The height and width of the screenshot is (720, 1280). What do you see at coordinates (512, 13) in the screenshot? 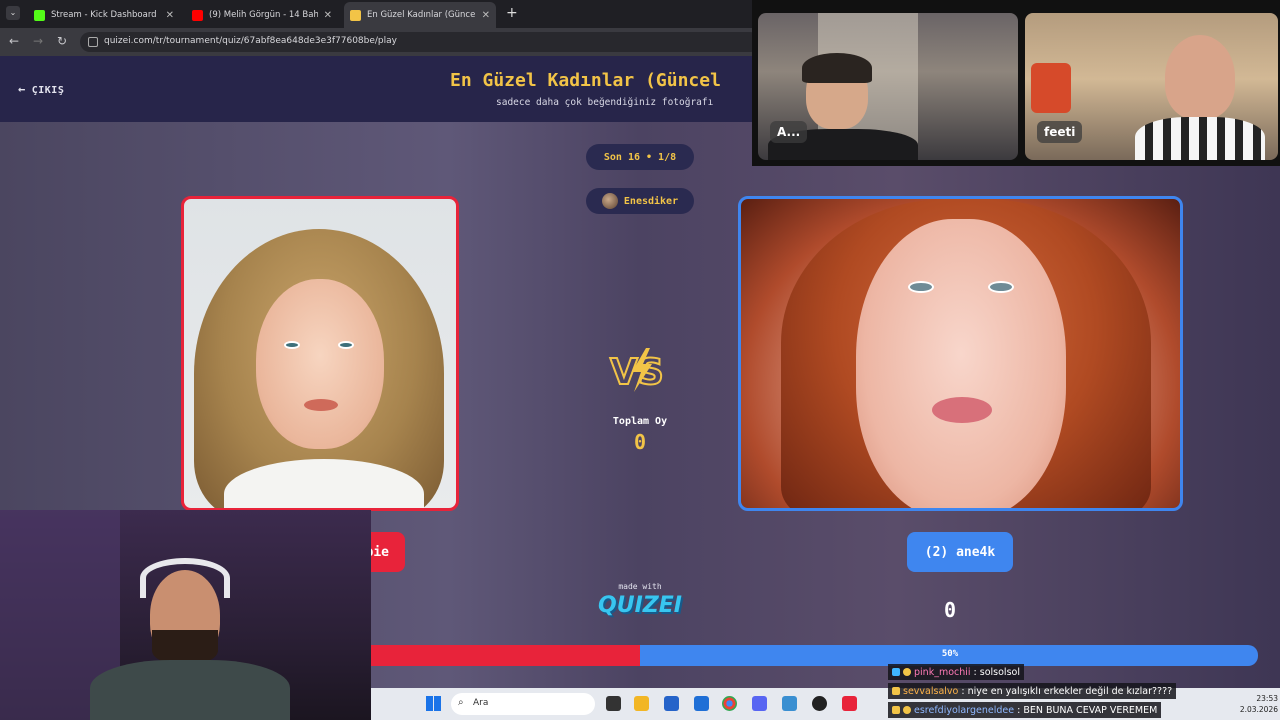
I see `new-tab-icon: +` at bounding box center [512, 13].